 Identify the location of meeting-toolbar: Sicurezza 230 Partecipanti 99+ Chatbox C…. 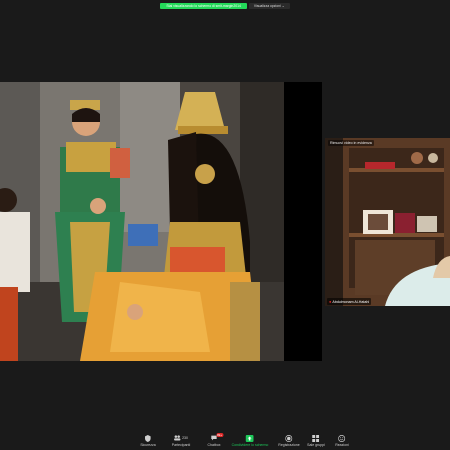
(225, 441).